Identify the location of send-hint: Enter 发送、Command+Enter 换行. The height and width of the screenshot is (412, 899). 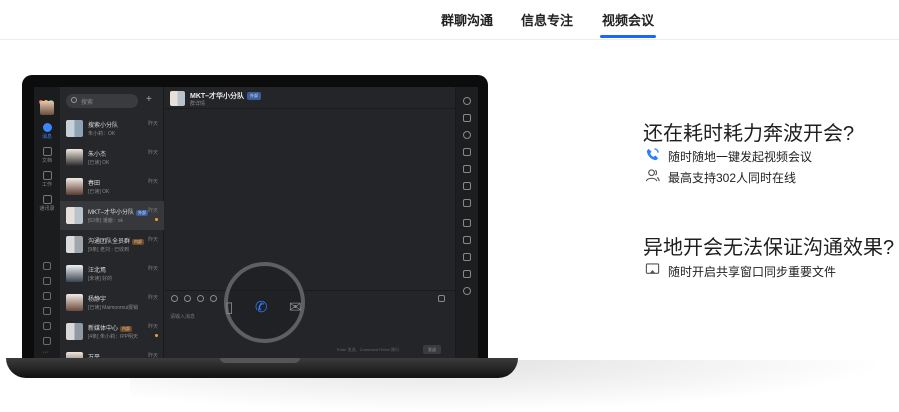
(368, 349).